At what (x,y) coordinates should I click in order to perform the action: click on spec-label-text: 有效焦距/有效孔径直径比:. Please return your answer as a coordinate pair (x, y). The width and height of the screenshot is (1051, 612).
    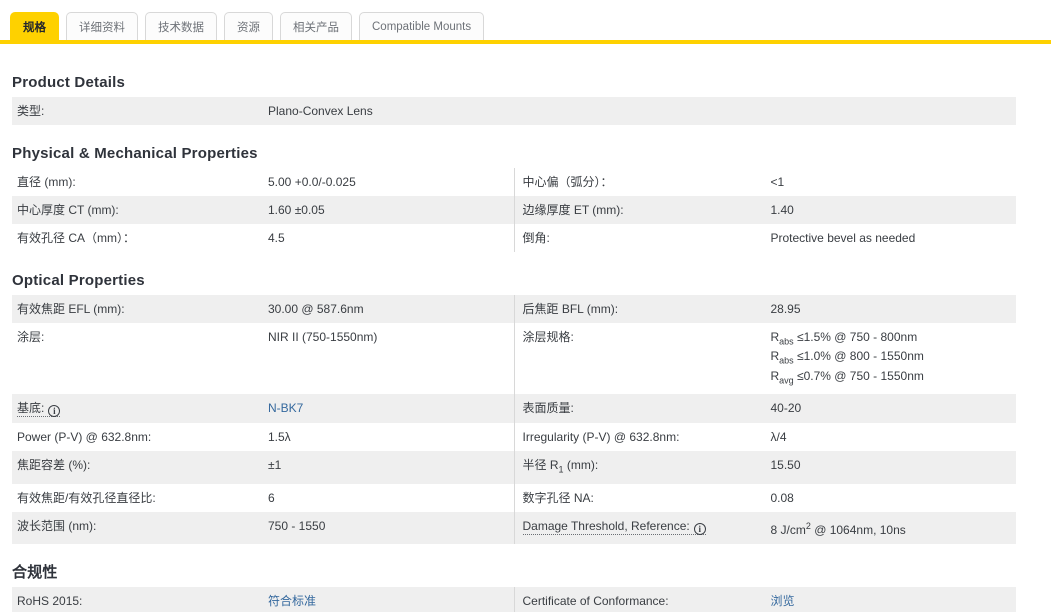
    Looking at the image, I should click on (86, 497).